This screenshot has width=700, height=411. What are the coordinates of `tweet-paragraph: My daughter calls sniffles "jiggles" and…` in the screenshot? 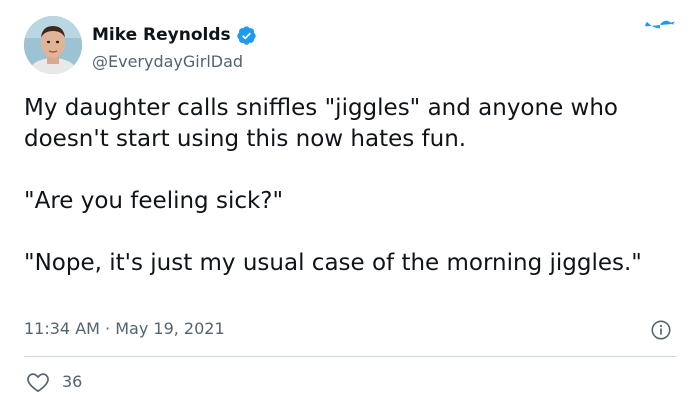 It's located at (321, 123).